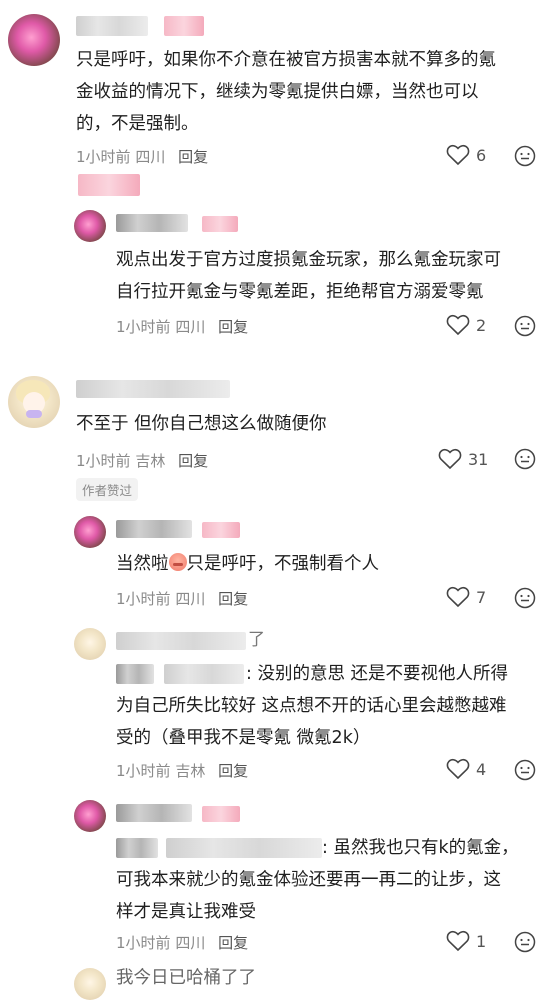 This screenshot has width=560, height=1000. I want to click on like-button: 4, so click(466, 769).